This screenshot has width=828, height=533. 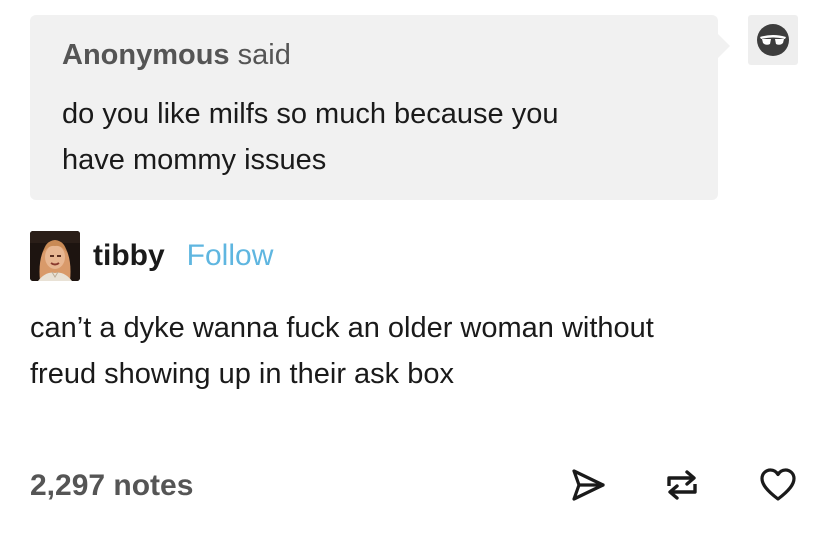 I want to click on notes-count: 2,297 notes, so click(x=111, y=486).